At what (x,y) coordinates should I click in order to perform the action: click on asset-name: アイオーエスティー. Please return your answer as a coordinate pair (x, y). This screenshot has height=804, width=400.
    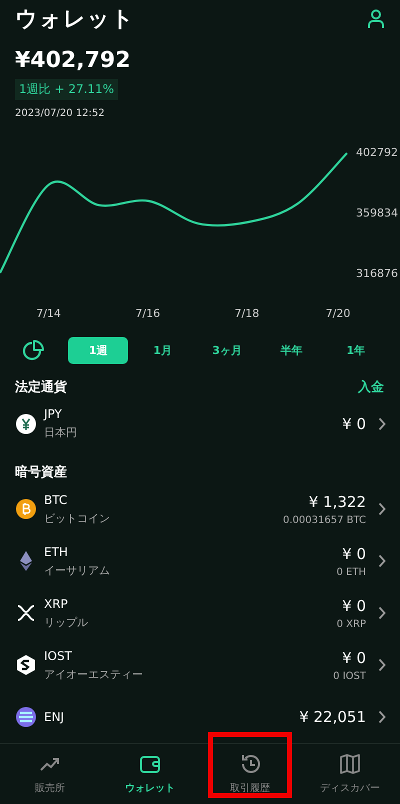
    Looking at the image, I should click on (94, 674).